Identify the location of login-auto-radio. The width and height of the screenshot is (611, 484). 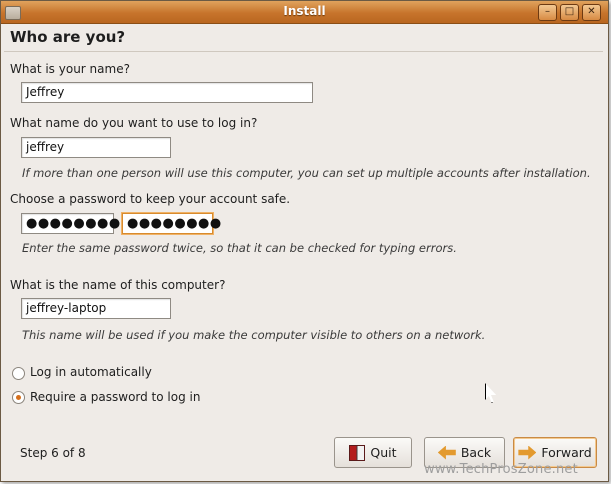
(18, 373).